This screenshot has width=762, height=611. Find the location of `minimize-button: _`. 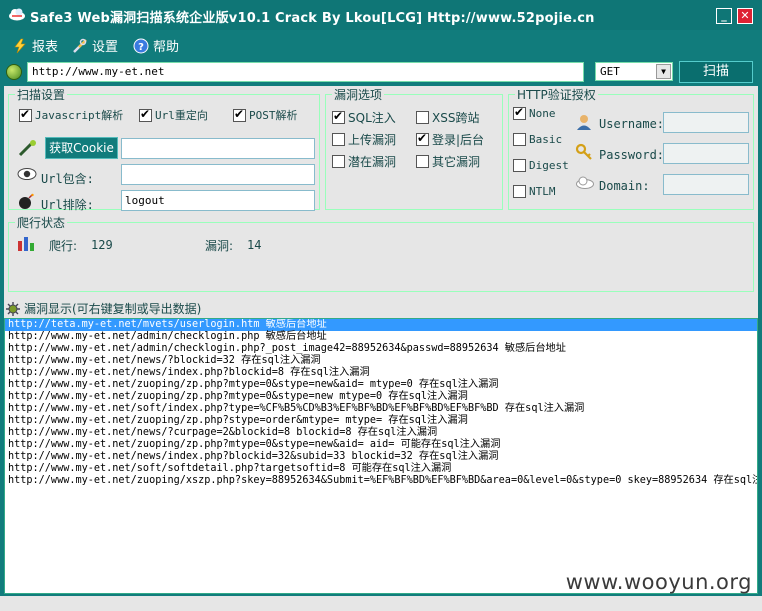

minimize-button: _ is located at coordinates (724, 16).